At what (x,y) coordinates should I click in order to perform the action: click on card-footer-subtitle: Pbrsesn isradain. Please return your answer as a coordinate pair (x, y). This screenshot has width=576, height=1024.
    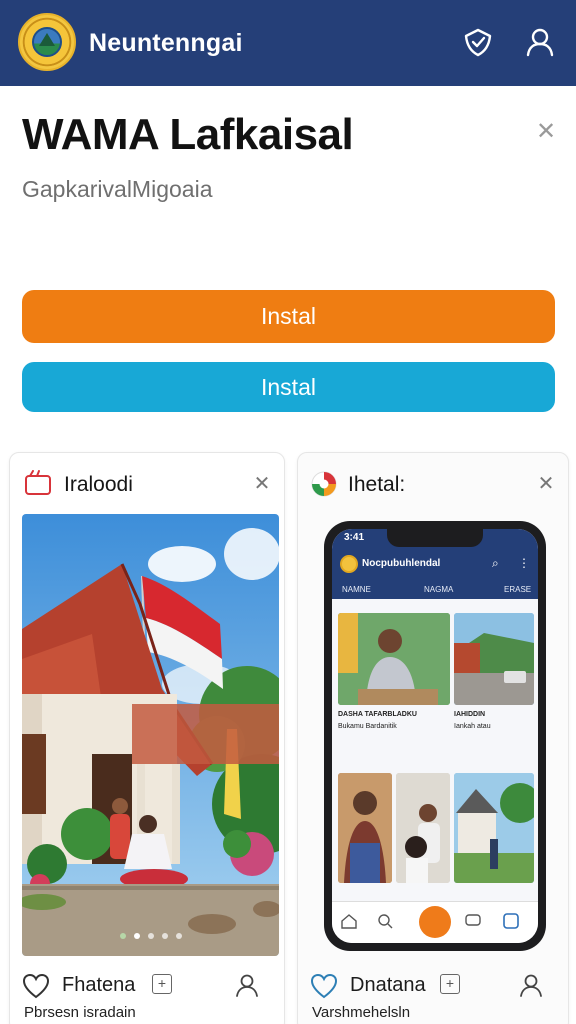
    Looking at the image, I should click on (80, 1012).